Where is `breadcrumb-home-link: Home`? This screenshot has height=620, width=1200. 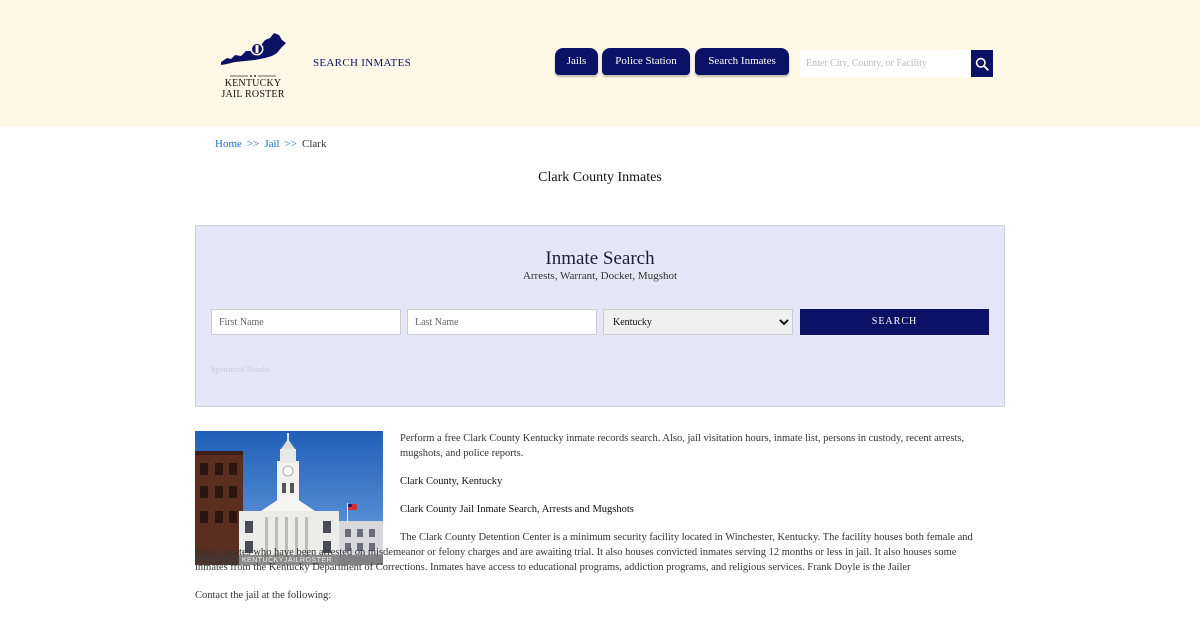 breadcrumb-home-link: Home is located at coordinates (228, 144).